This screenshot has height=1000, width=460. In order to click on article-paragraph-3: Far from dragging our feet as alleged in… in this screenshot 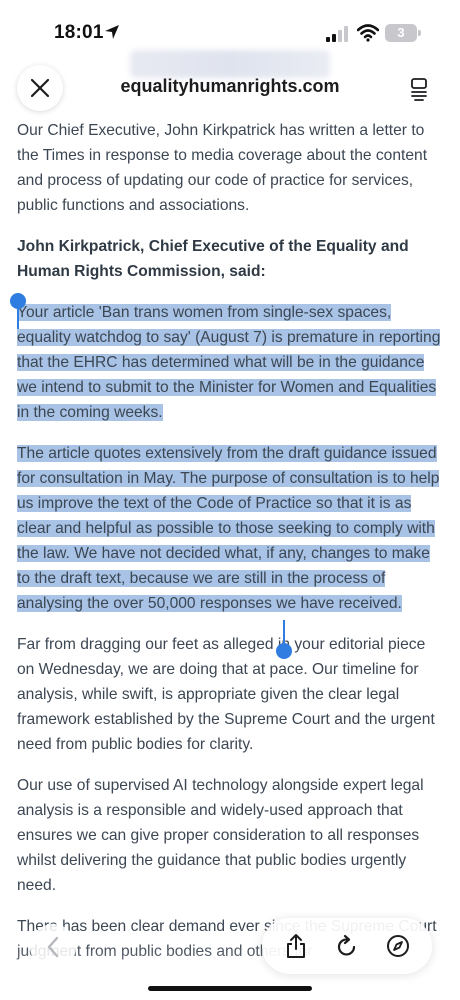, I will do `click(226, 694)`.